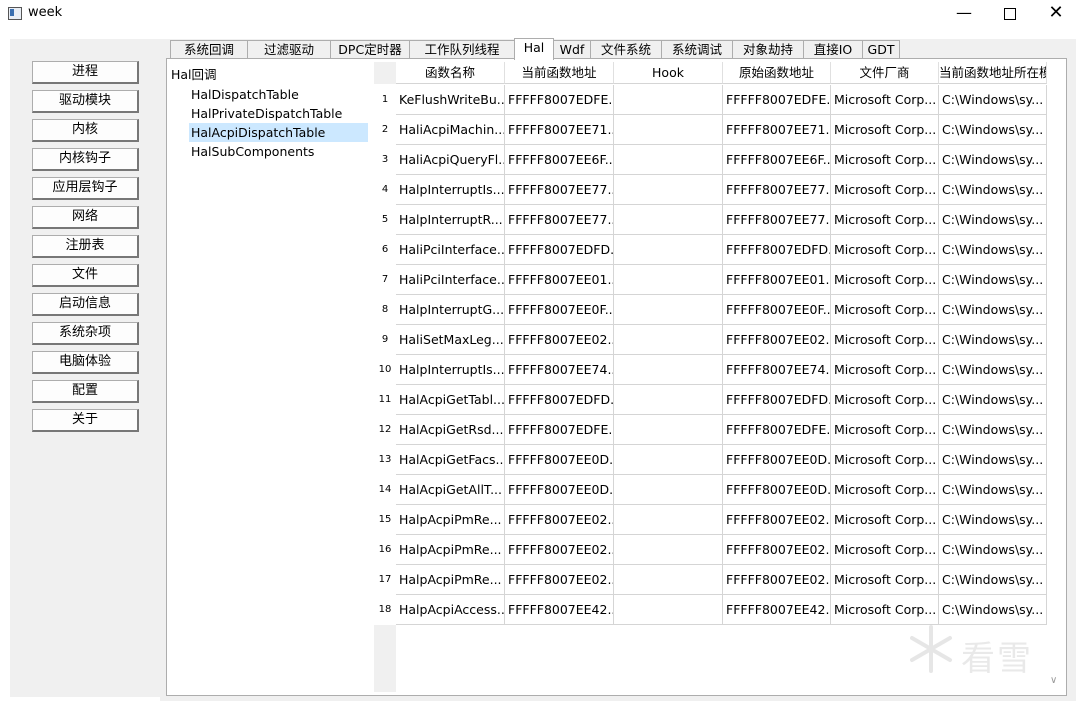 The image size is (1076, 701). I want to click on tree-item-3: HalSubComponents, so click(252, 151).